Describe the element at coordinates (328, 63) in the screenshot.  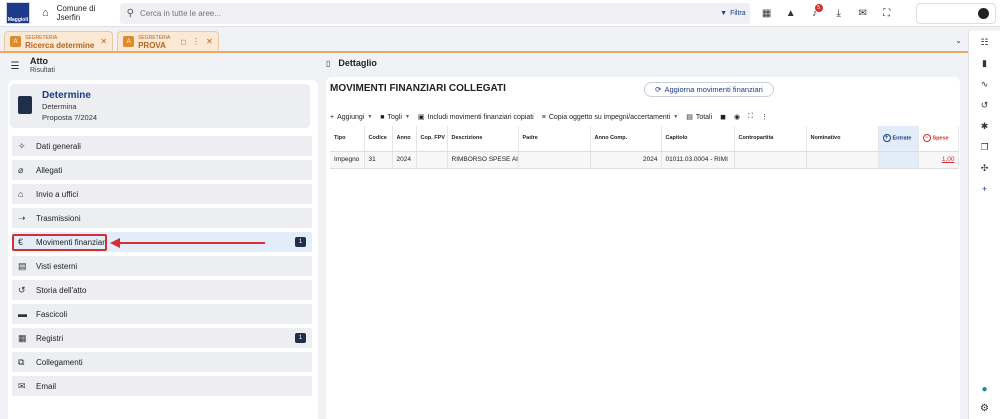
I see `panel-icon: ▯` at that location.